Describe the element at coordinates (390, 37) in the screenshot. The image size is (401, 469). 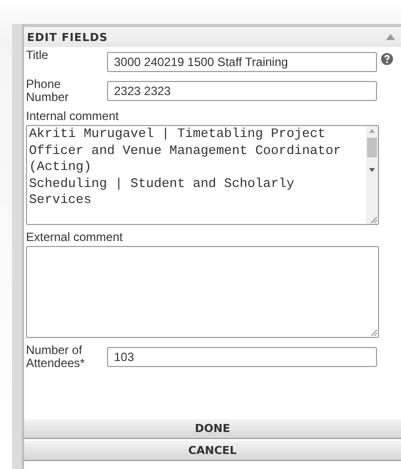
I see `collapse-caret-icon` at that location.